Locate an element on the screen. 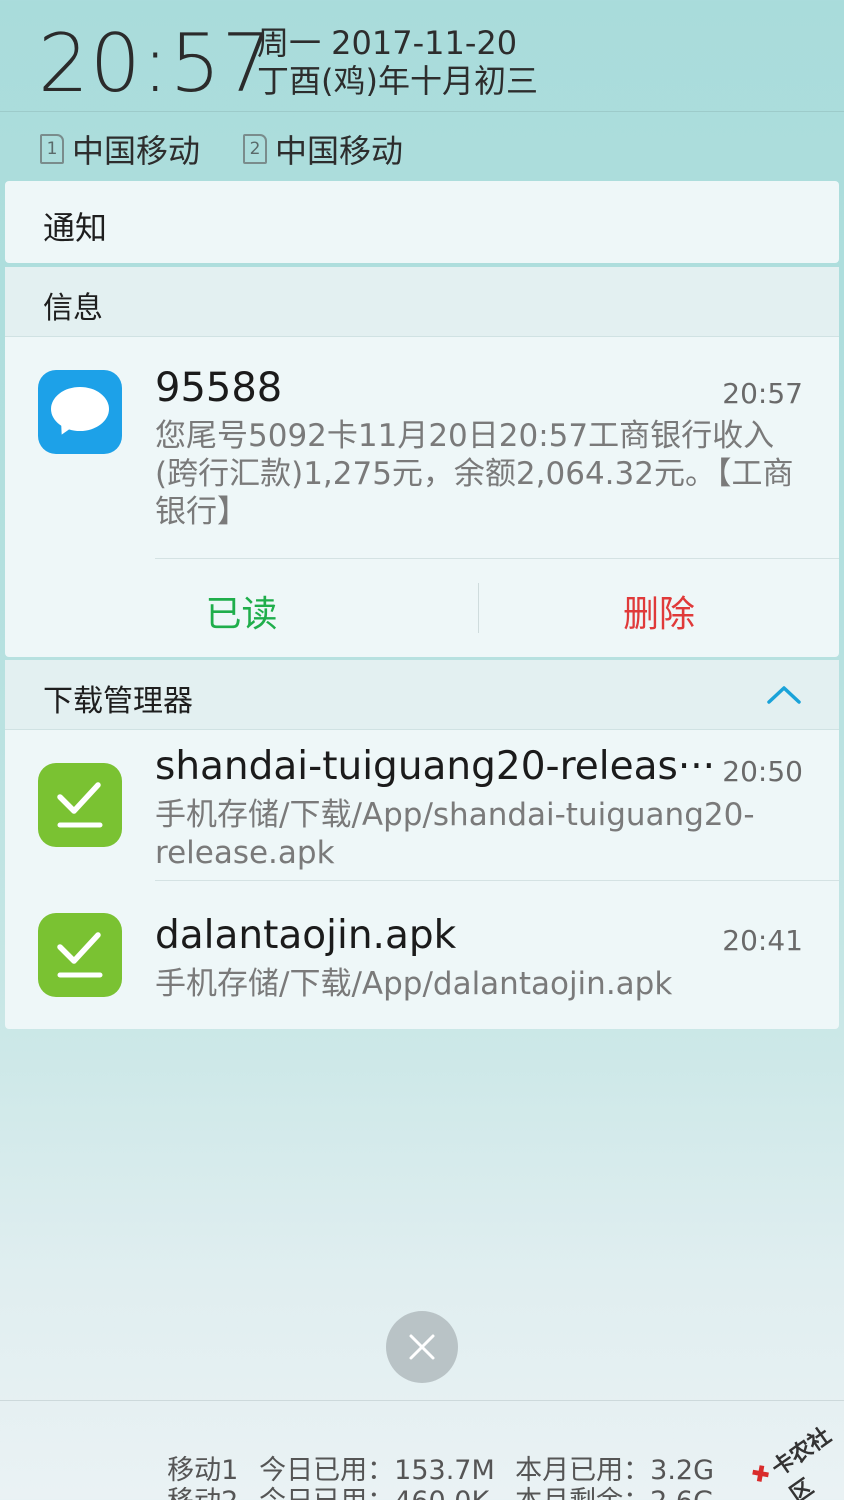 The image size is (844, 1500). download-item-time: 20:50 is located at coordinates (762, 771).